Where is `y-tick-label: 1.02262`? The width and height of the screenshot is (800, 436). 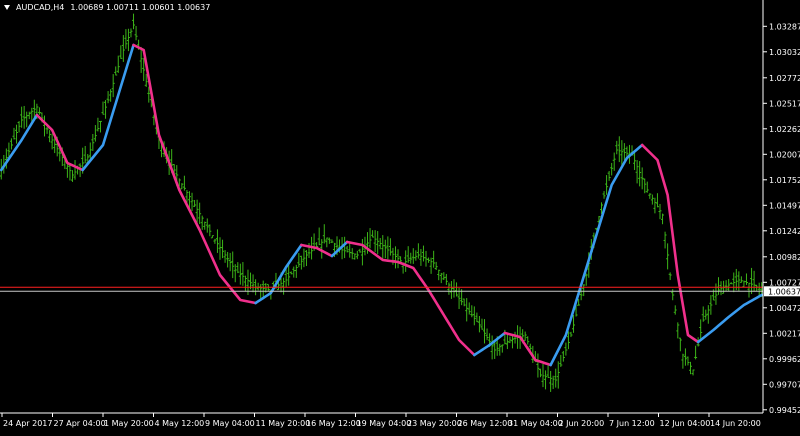 y-tick-label: 1.02262 is located at coordinates (784, 129).